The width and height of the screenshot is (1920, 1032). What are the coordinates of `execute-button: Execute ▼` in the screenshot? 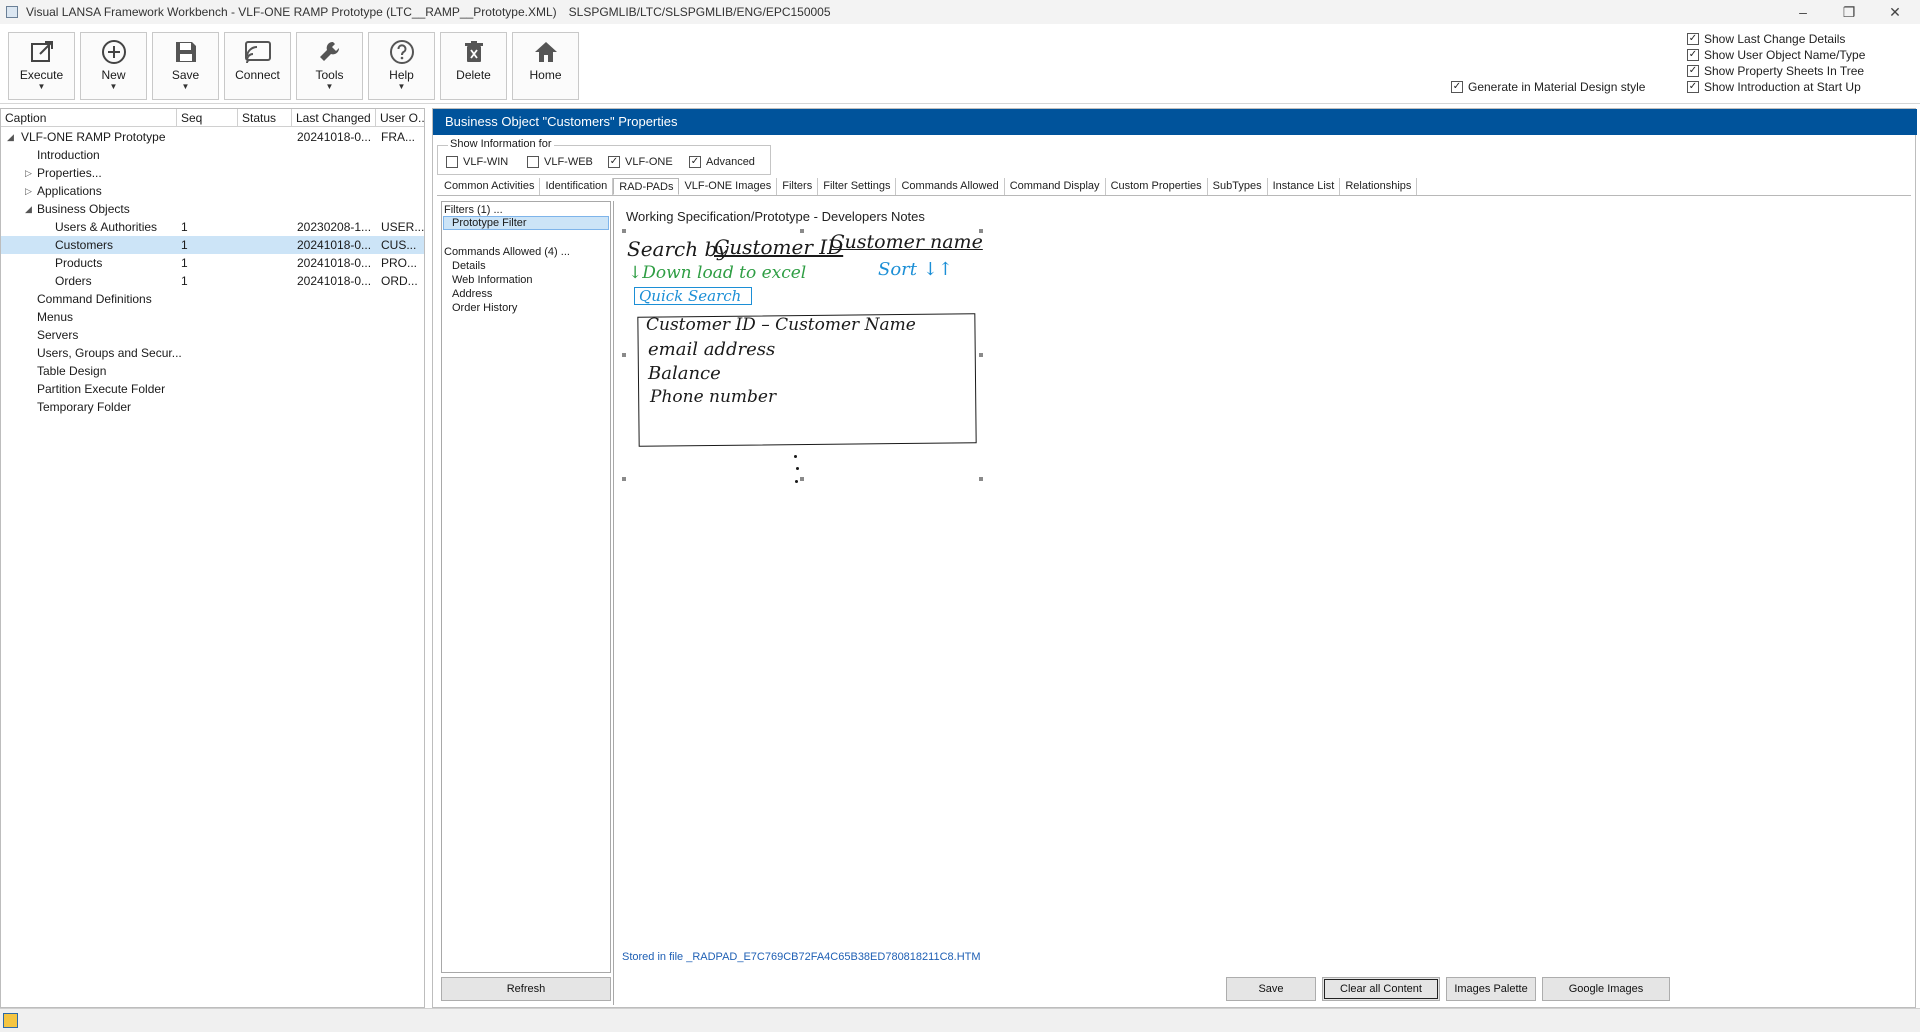 It's located at (41, 66).